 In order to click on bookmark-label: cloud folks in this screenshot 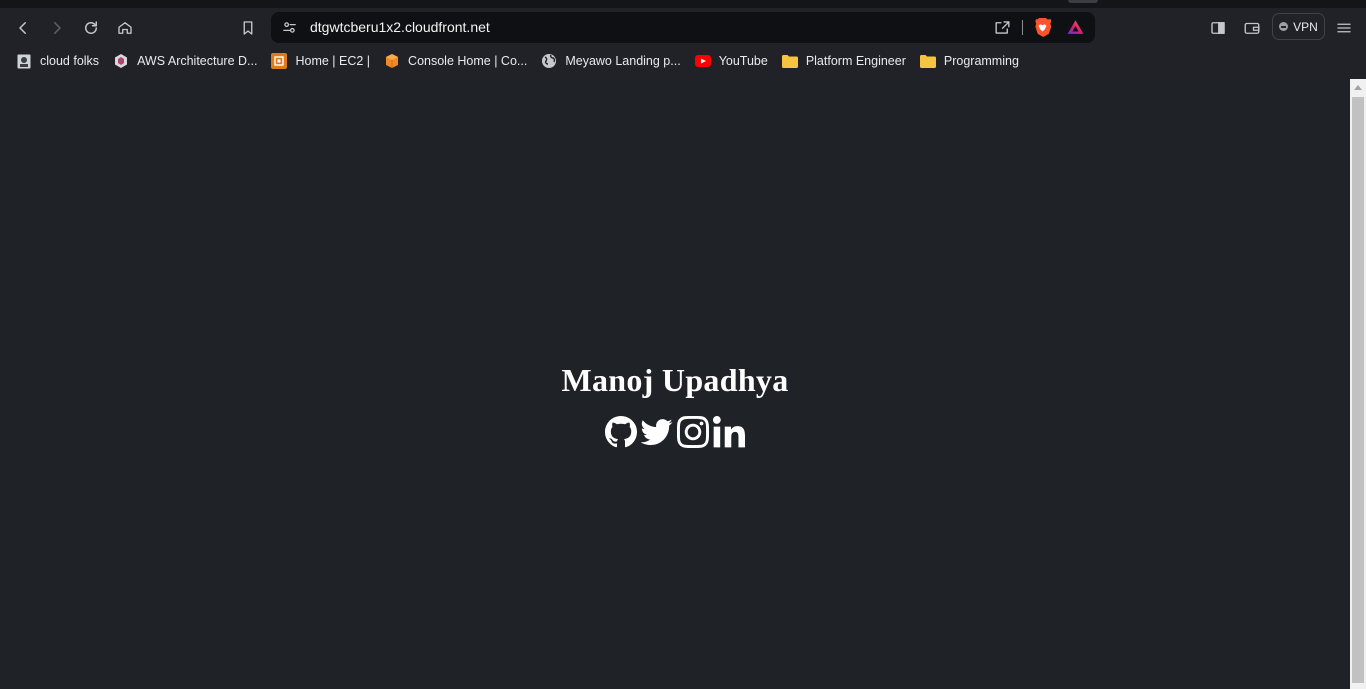, I will do `click(70, 61)`.